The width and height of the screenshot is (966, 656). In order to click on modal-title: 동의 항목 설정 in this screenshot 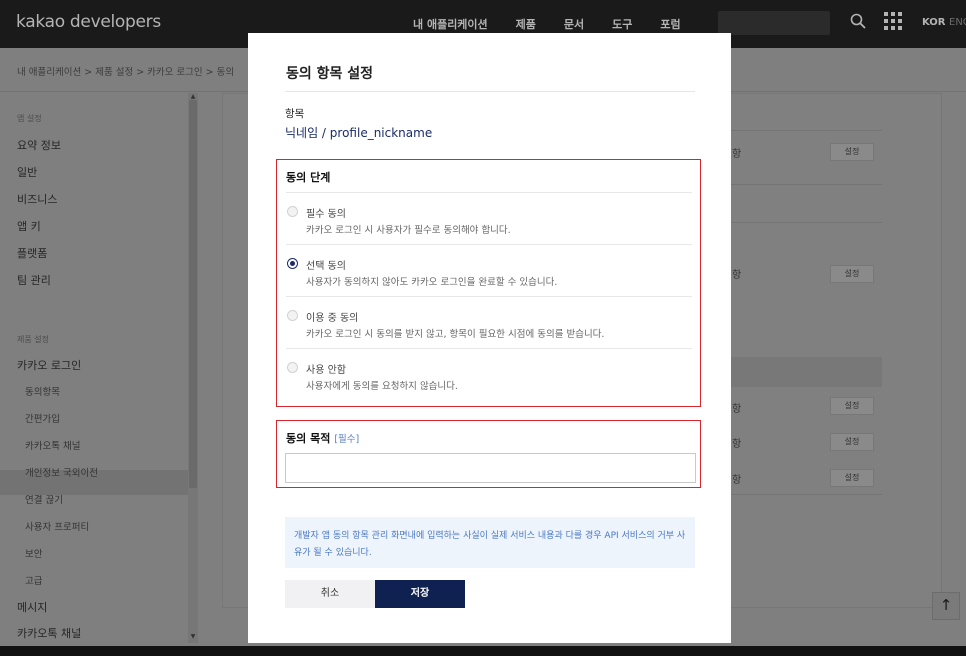, I will do `click(330, 74)`.